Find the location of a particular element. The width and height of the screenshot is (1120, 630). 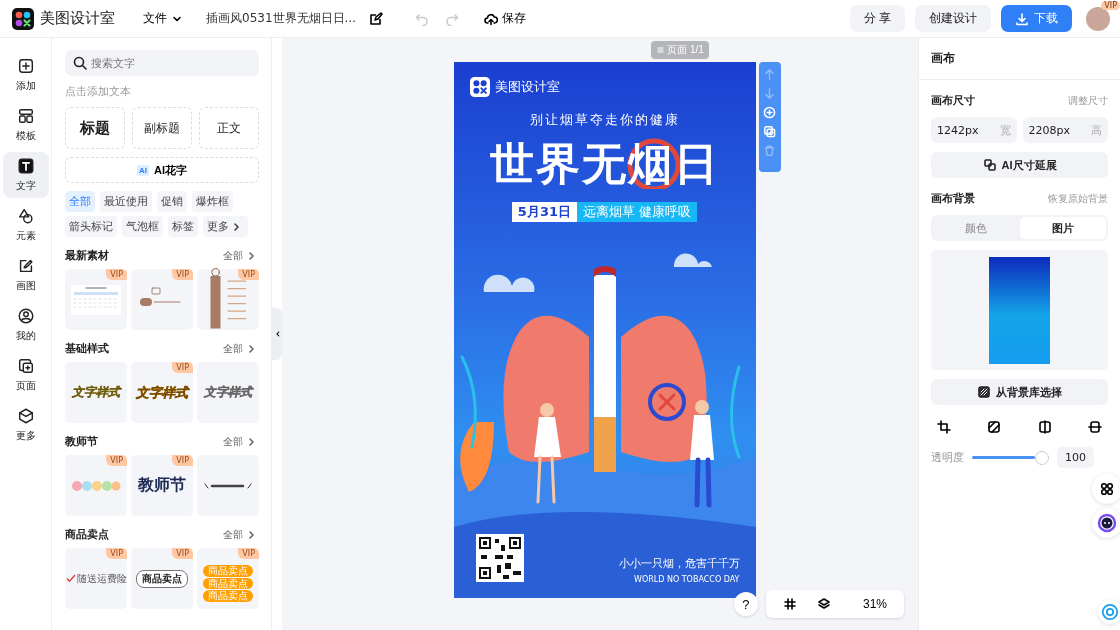

save-button: 保存 is located at coordinates (505, 18).